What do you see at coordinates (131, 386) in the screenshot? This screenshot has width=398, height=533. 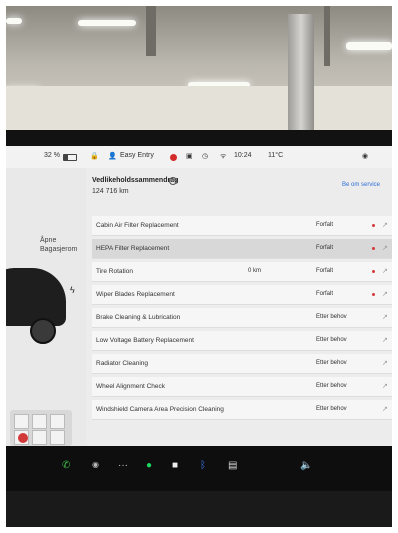 I see `maintenance-item-name: Wheel Alignment Check` at bounding box center [131, 386].